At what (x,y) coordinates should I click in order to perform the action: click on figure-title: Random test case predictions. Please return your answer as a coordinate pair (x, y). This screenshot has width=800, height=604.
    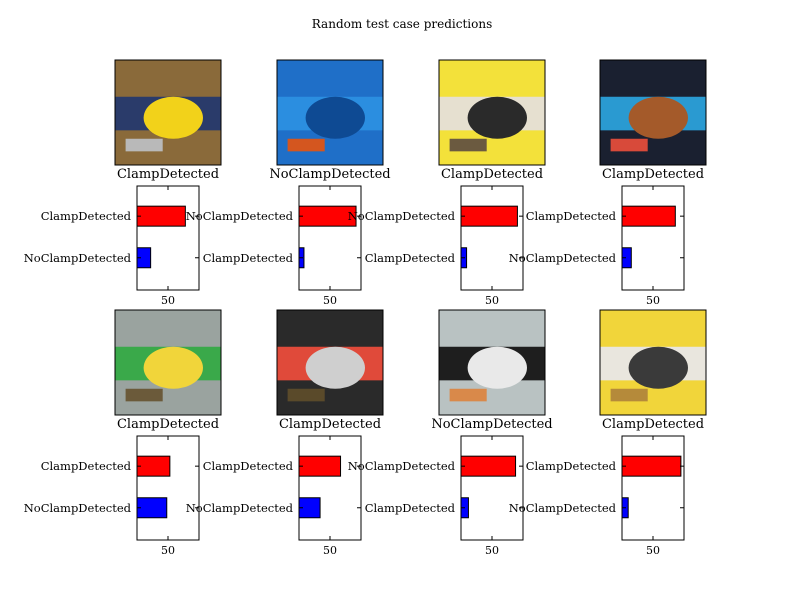
    Looking at the image, I should click on (402, 24).